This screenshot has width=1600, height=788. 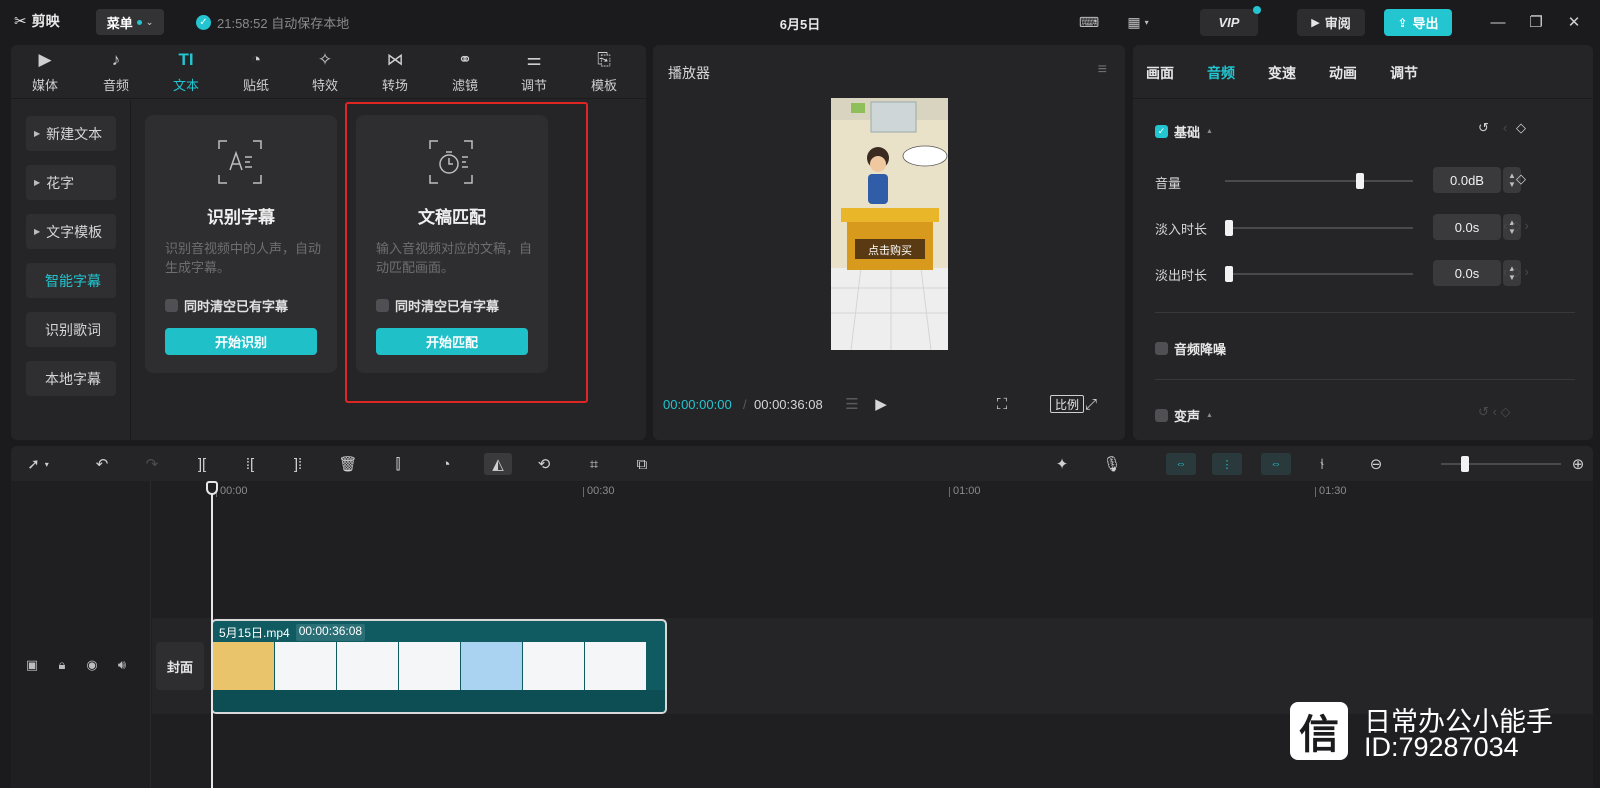 What do you see at coordinates (1467, 273) in the screenshot?
I see `fade-out-value: 0.0s` at bounding box center [1467, 273].